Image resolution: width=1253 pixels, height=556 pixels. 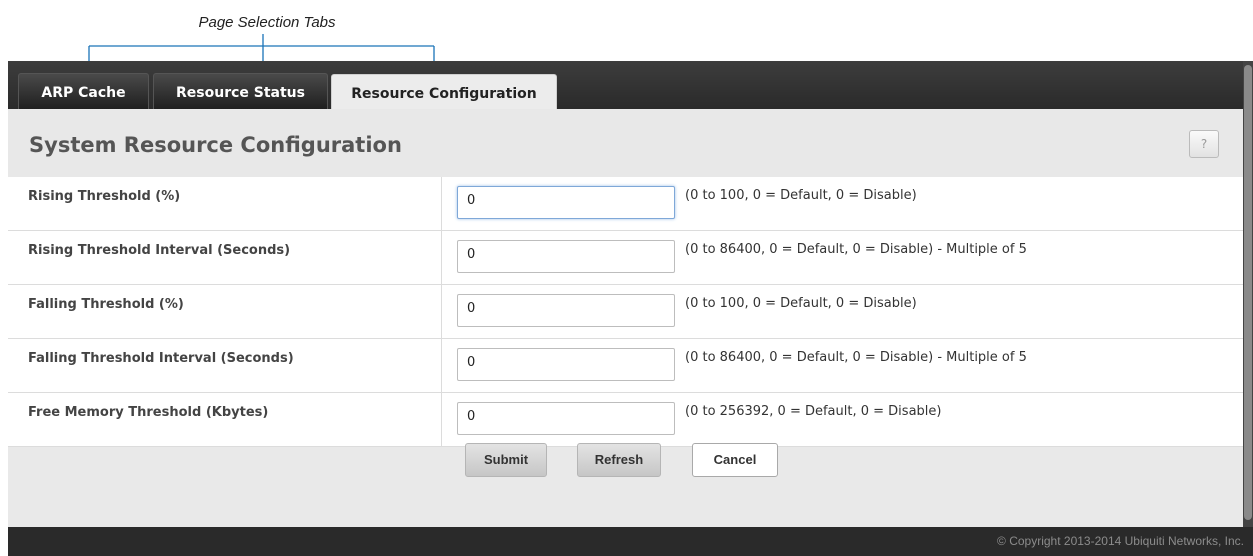 What do you see at coordinates (444, 91) in the screenshot?
I see `tab-resource-configuration: Resource Configuration` at bounding box center [444, 91].